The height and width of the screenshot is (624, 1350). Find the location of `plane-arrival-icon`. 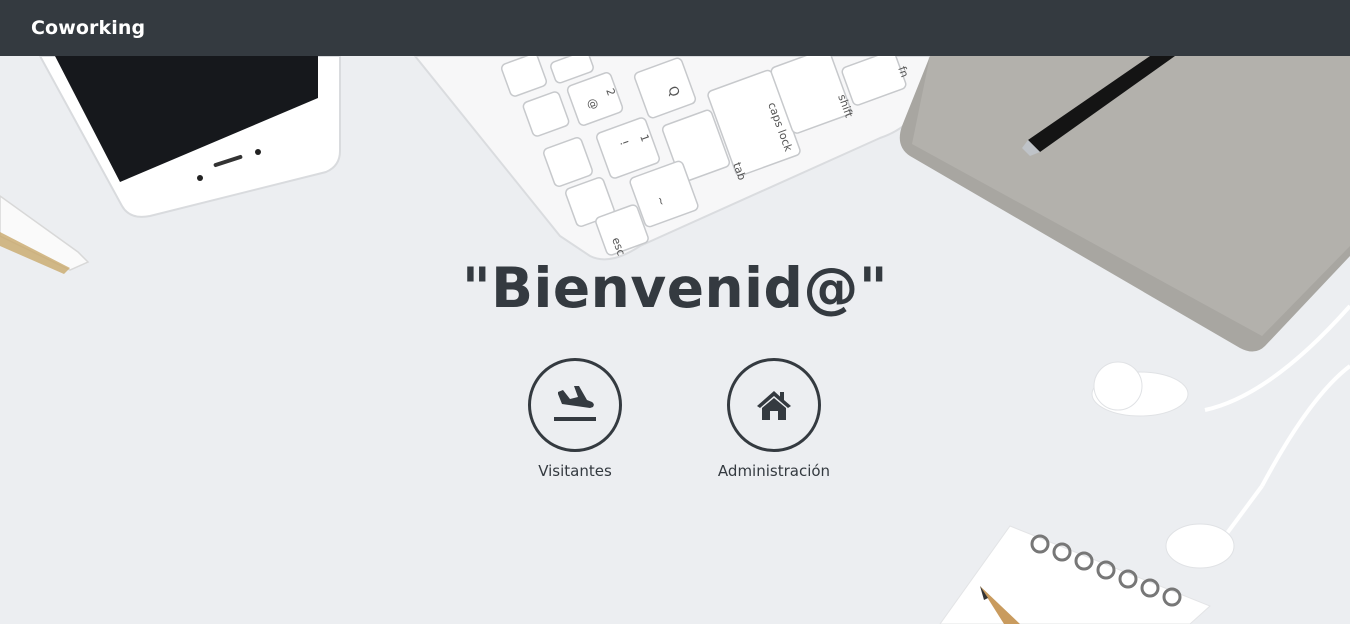

plane-arrival-icon is located at coordinates (575, 403).